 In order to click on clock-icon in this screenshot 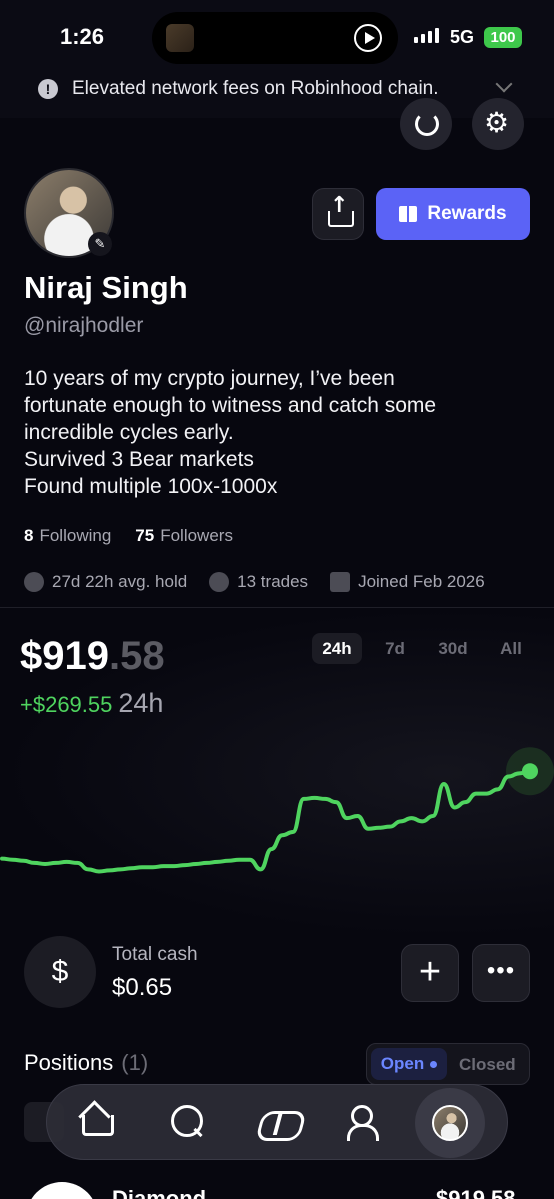, I will do `click(34, 582)`.